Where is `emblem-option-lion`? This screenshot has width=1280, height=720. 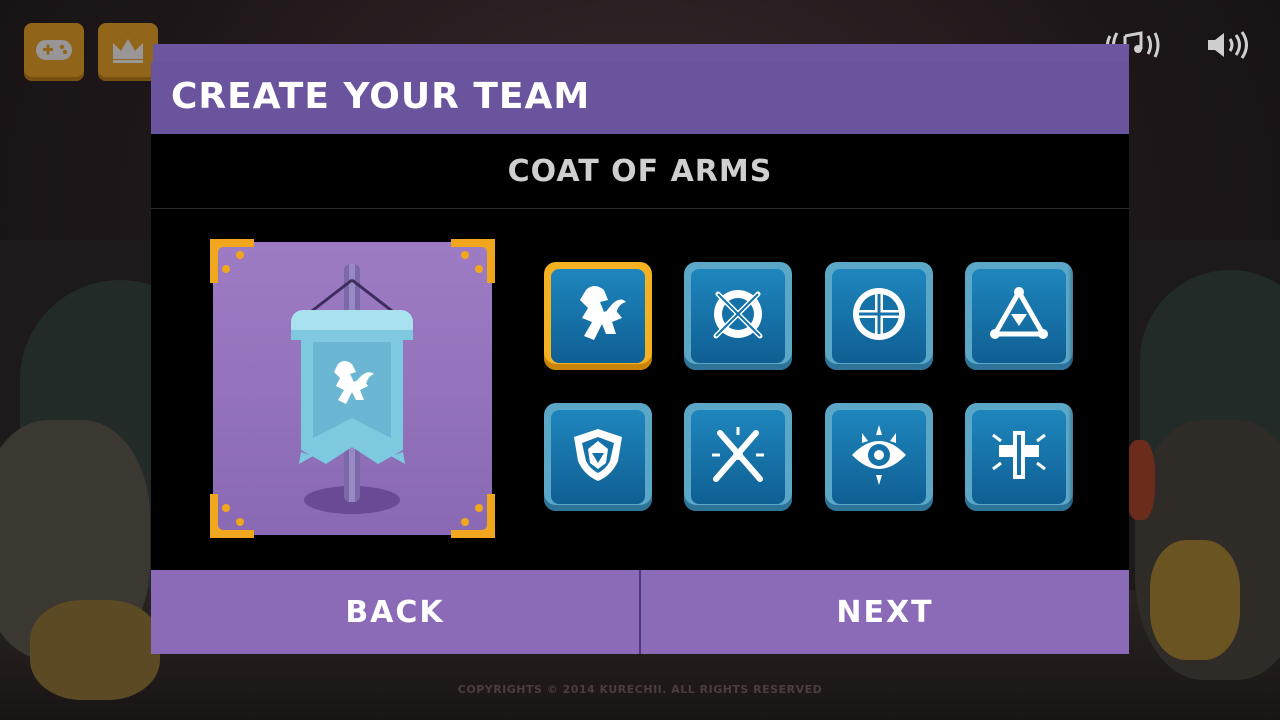 emblem-option-lion is located at coordinates (598, 316).